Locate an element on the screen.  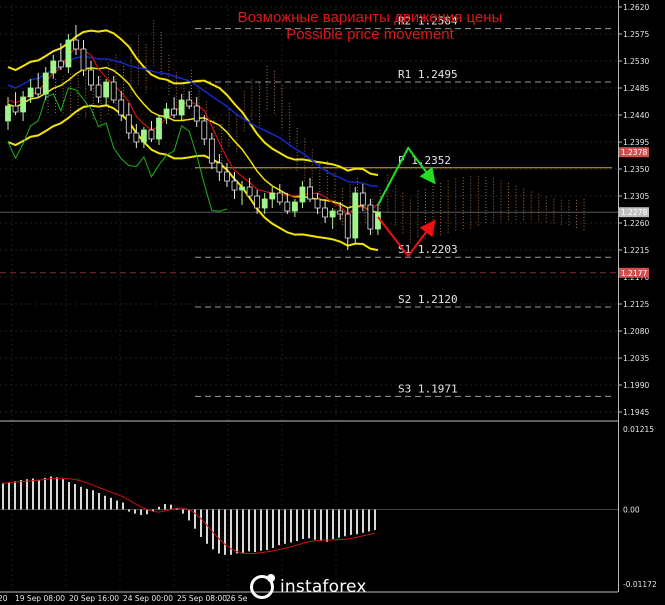
price-tick-label: 1.2575 is located at coordinates (636, 34).